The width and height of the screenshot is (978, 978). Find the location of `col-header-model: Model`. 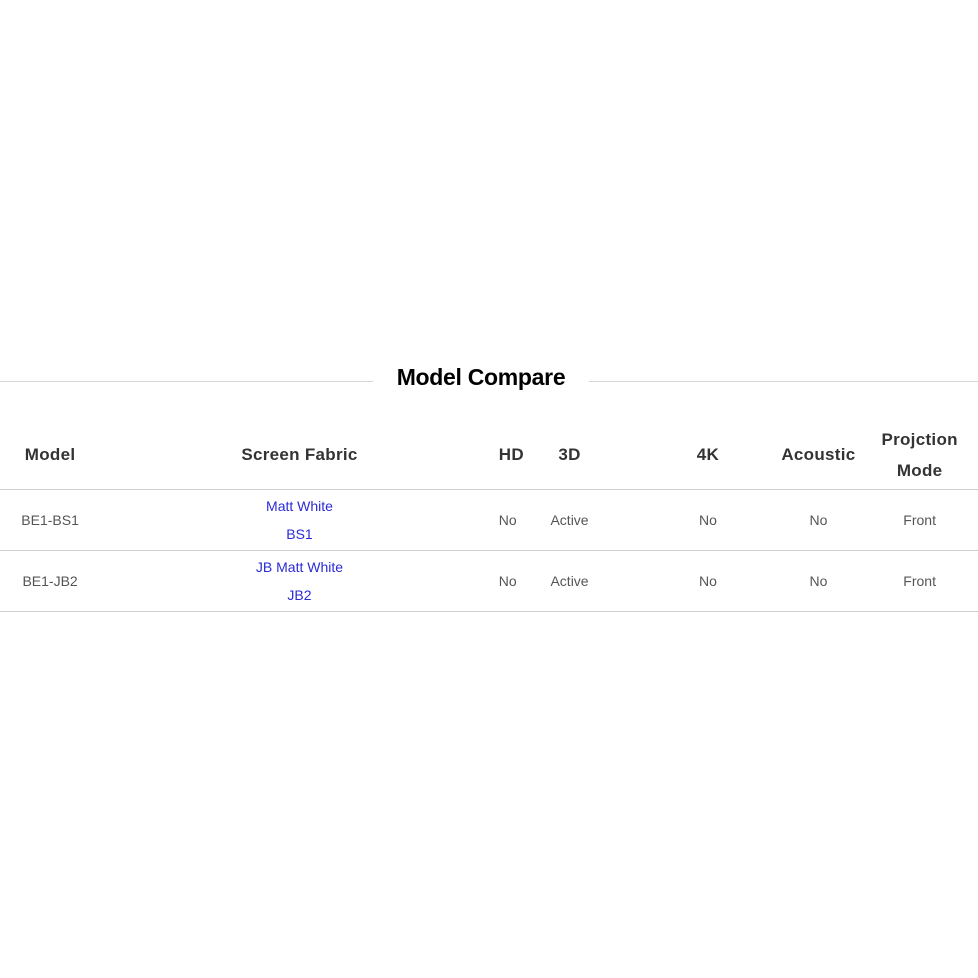

col-header-model: Model is located at coordinates (50, 455).